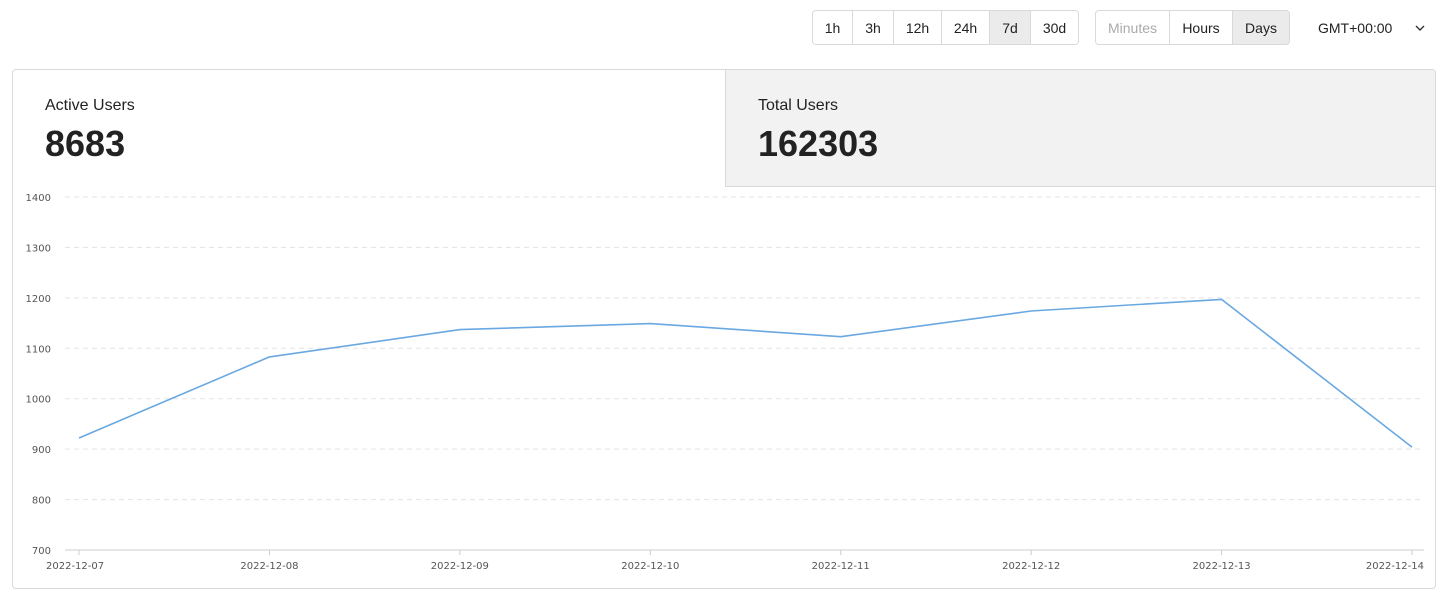 This screenshot has height=602, width=1446. Describe the element at coordinates (798, 105) in the screenshot. I see `total-users-label: Total Users` at that location.